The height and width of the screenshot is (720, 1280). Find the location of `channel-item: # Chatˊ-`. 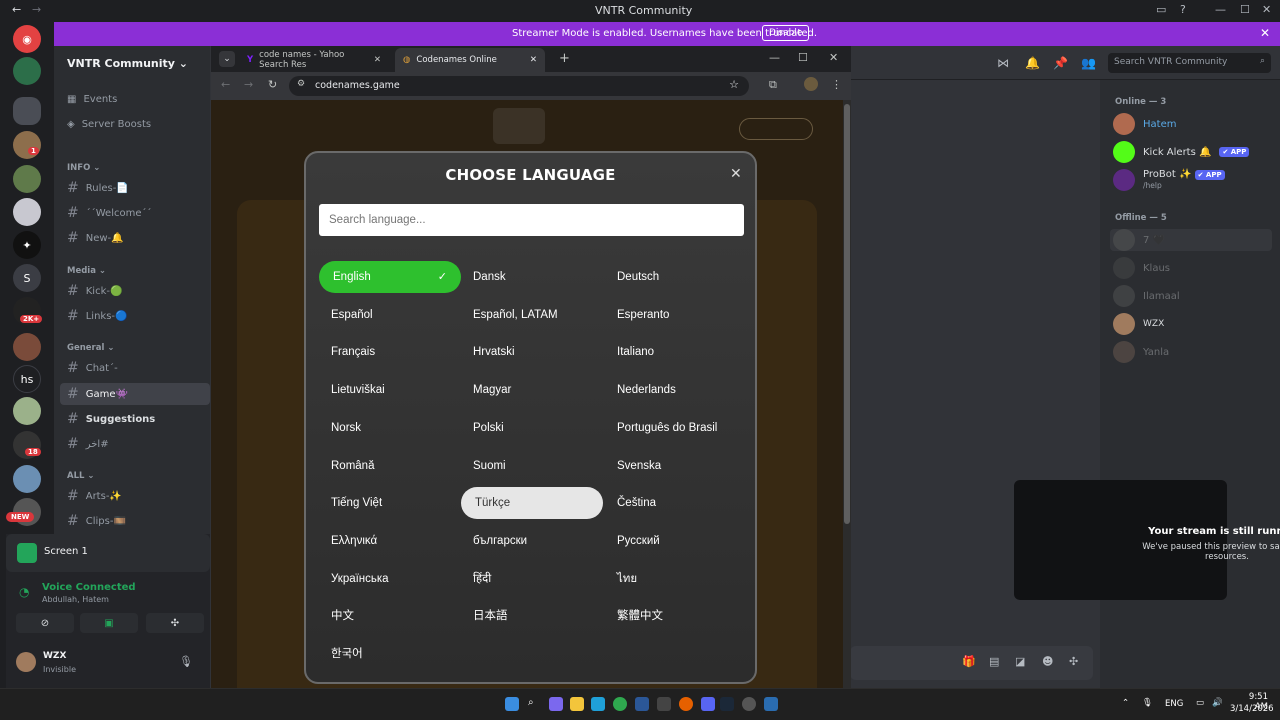

channel-item: # Chatˊ- is located at coordinates (137, 368).